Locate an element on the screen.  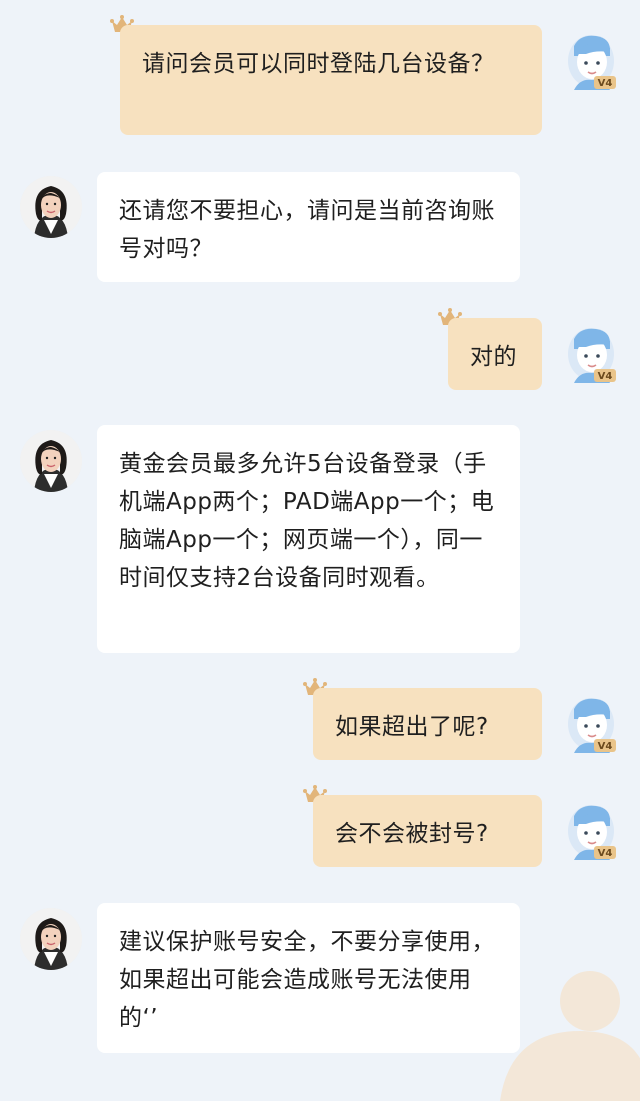
message-bubble-user: 如果超出了呢? is located at coordinates (427, 724).